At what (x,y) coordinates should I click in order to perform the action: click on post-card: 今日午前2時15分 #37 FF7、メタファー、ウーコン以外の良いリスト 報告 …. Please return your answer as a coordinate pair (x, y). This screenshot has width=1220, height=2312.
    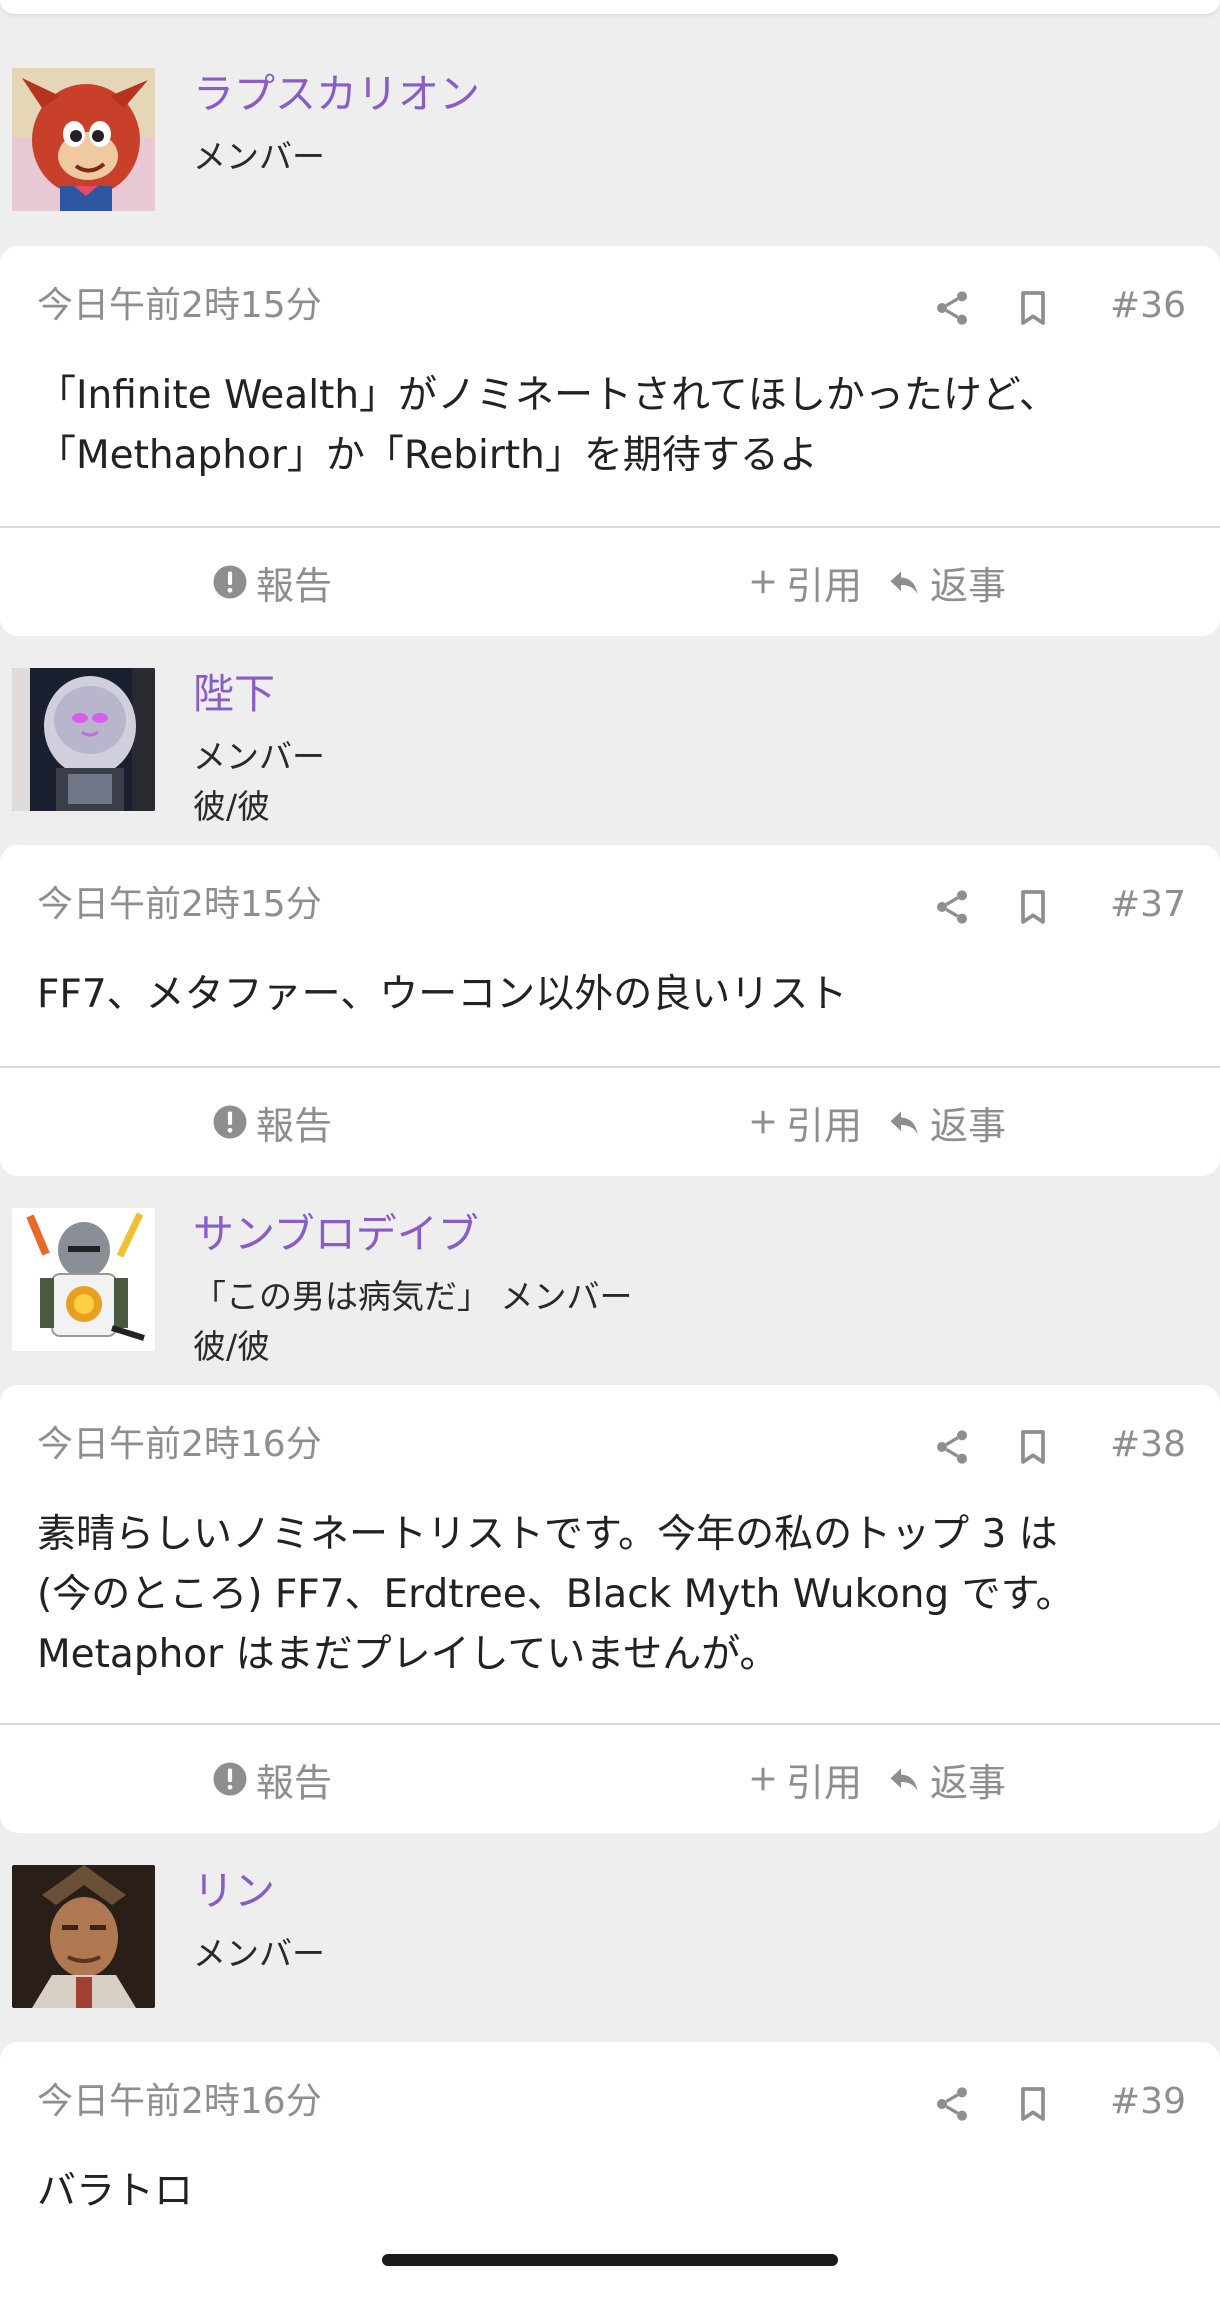
    Looking at the image, I should click on (610, 1010).